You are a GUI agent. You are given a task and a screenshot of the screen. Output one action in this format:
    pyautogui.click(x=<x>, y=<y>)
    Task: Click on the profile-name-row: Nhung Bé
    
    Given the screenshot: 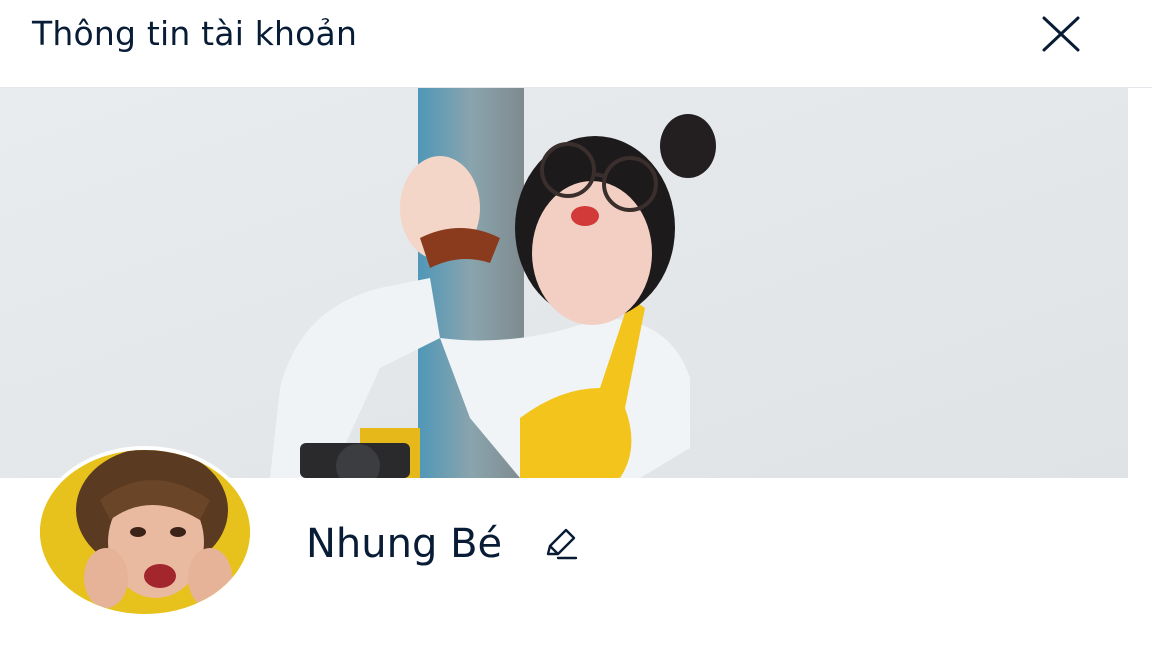 What is the action you would take?
    pyautogui.click(x=443, y=544)
    